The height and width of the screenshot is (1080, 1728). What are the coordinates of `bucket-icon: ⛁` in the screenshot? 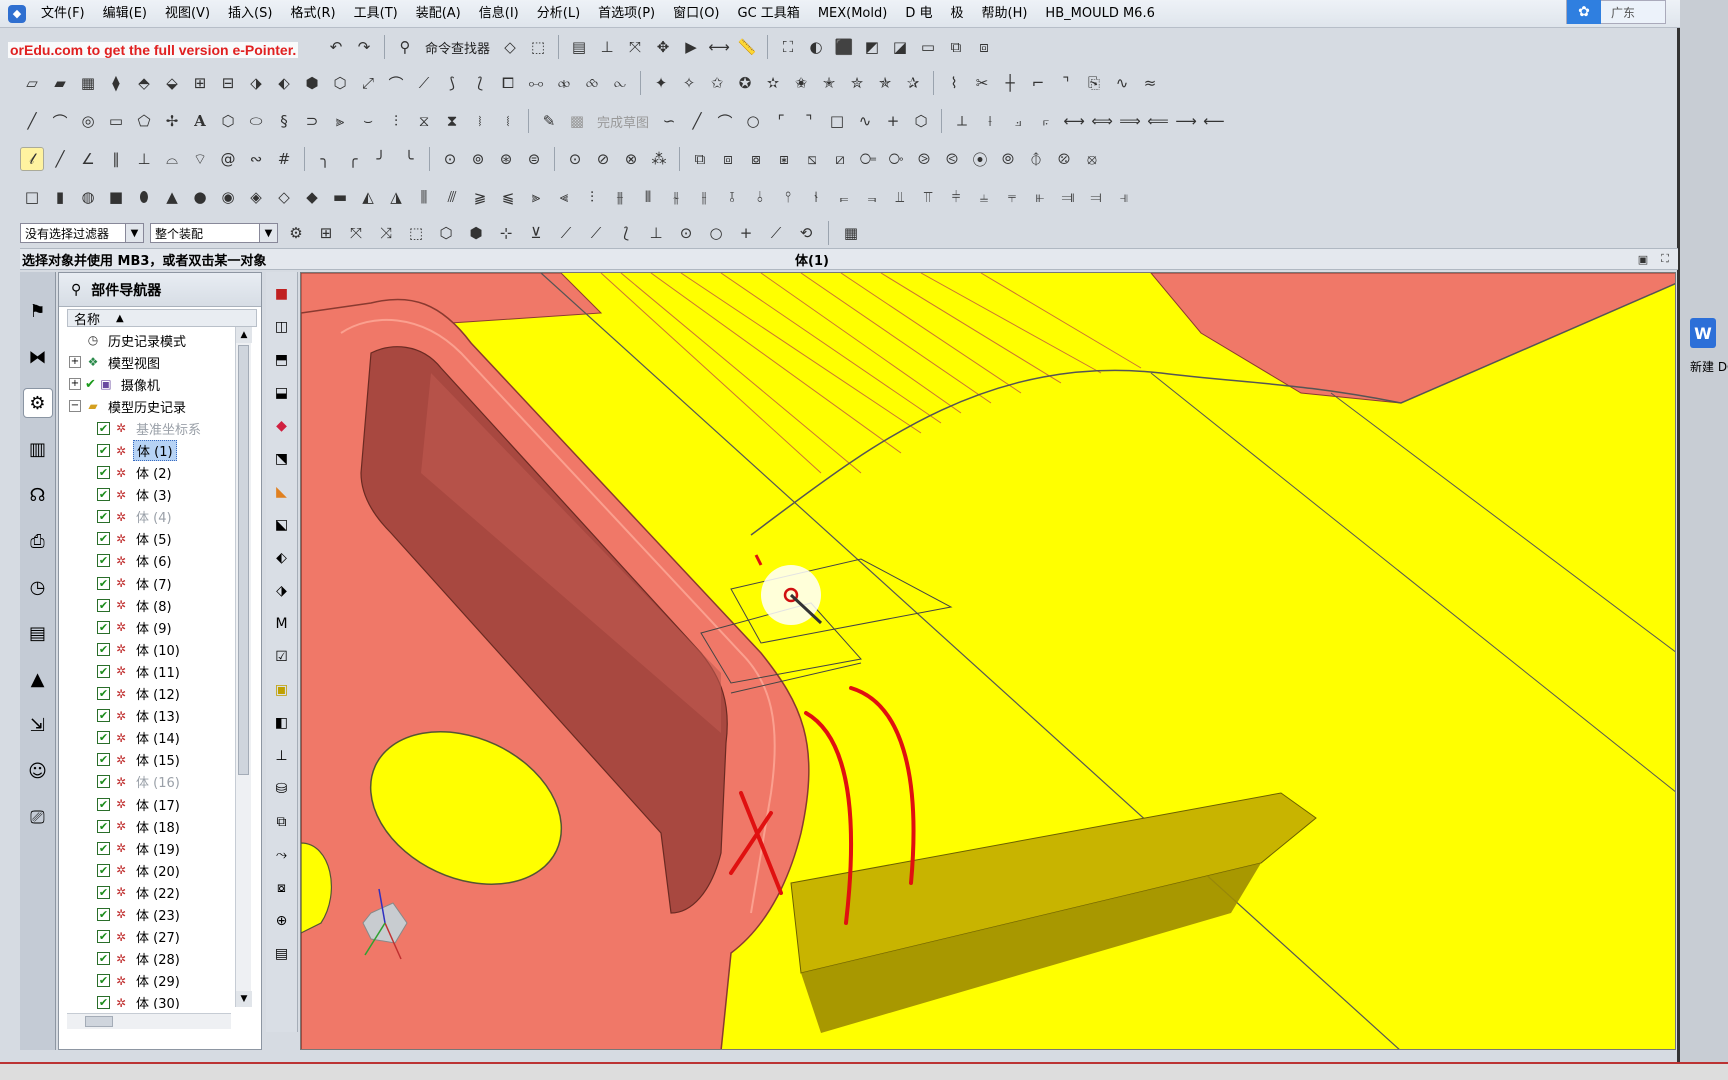 It's located at (282, 789).